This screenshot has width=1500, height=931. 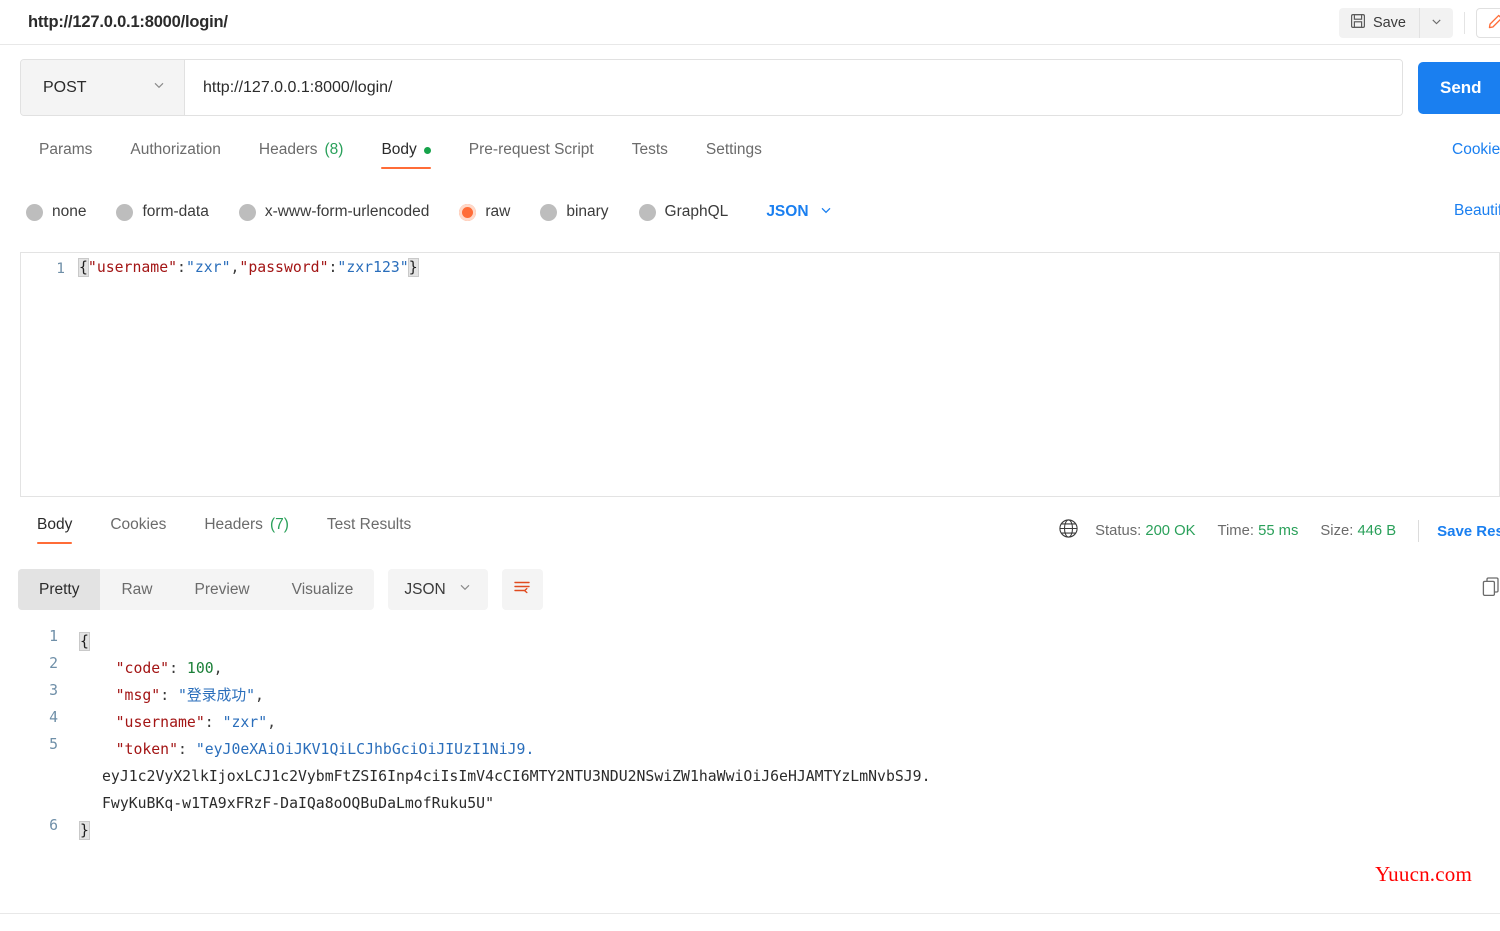 What do you see at coordinates (53, 663) in the screenshot?
I see `line-number: 2` at bounding box center [53, 663].